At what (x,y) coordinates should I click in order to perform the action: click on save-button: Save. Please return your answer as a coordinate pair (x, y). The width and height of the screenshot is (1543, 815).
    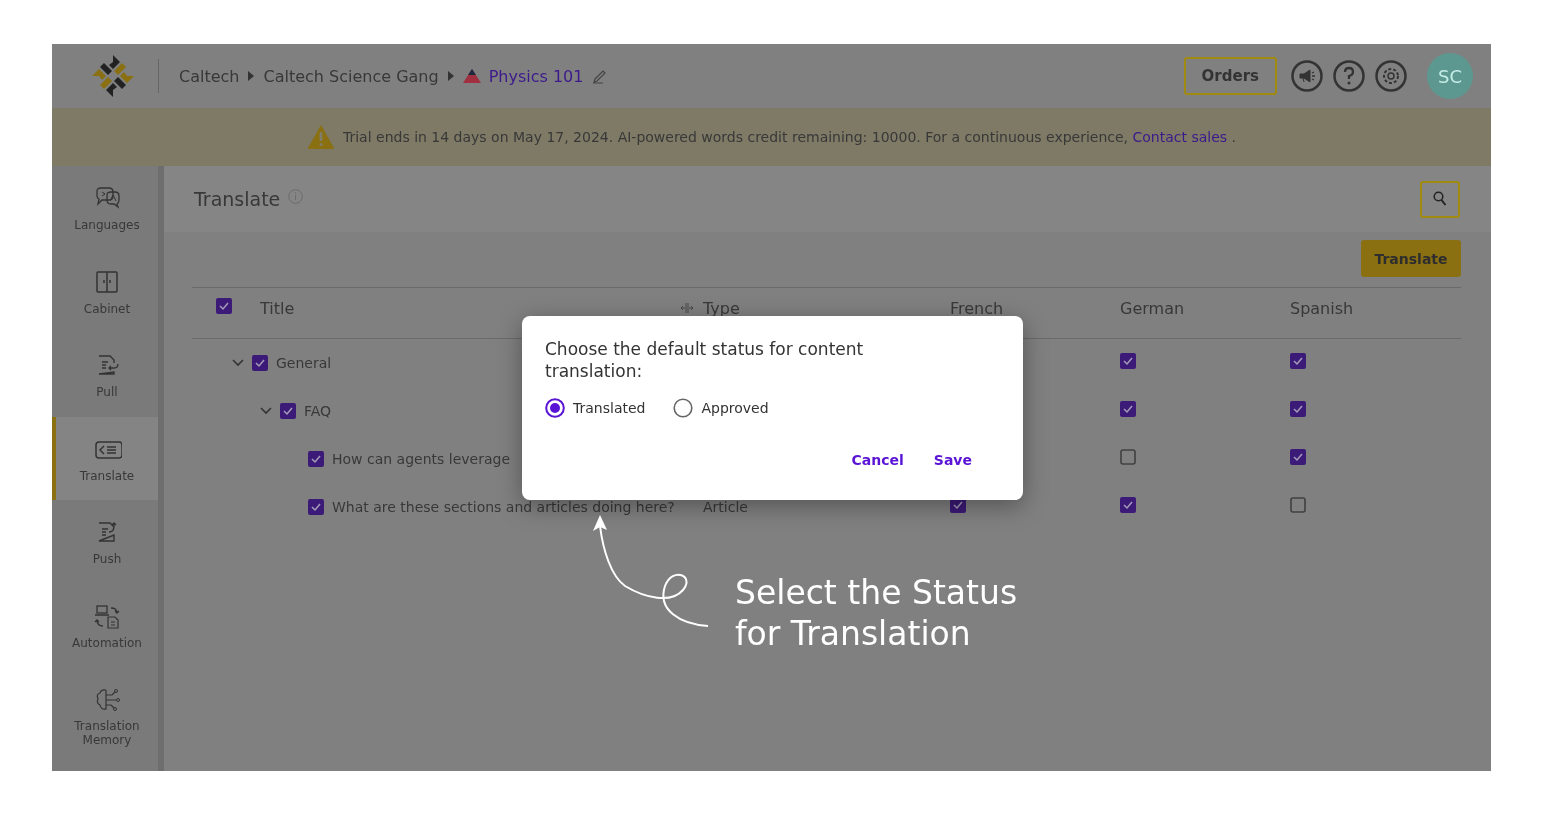
    Looking at the image, I should click on (952, 460).